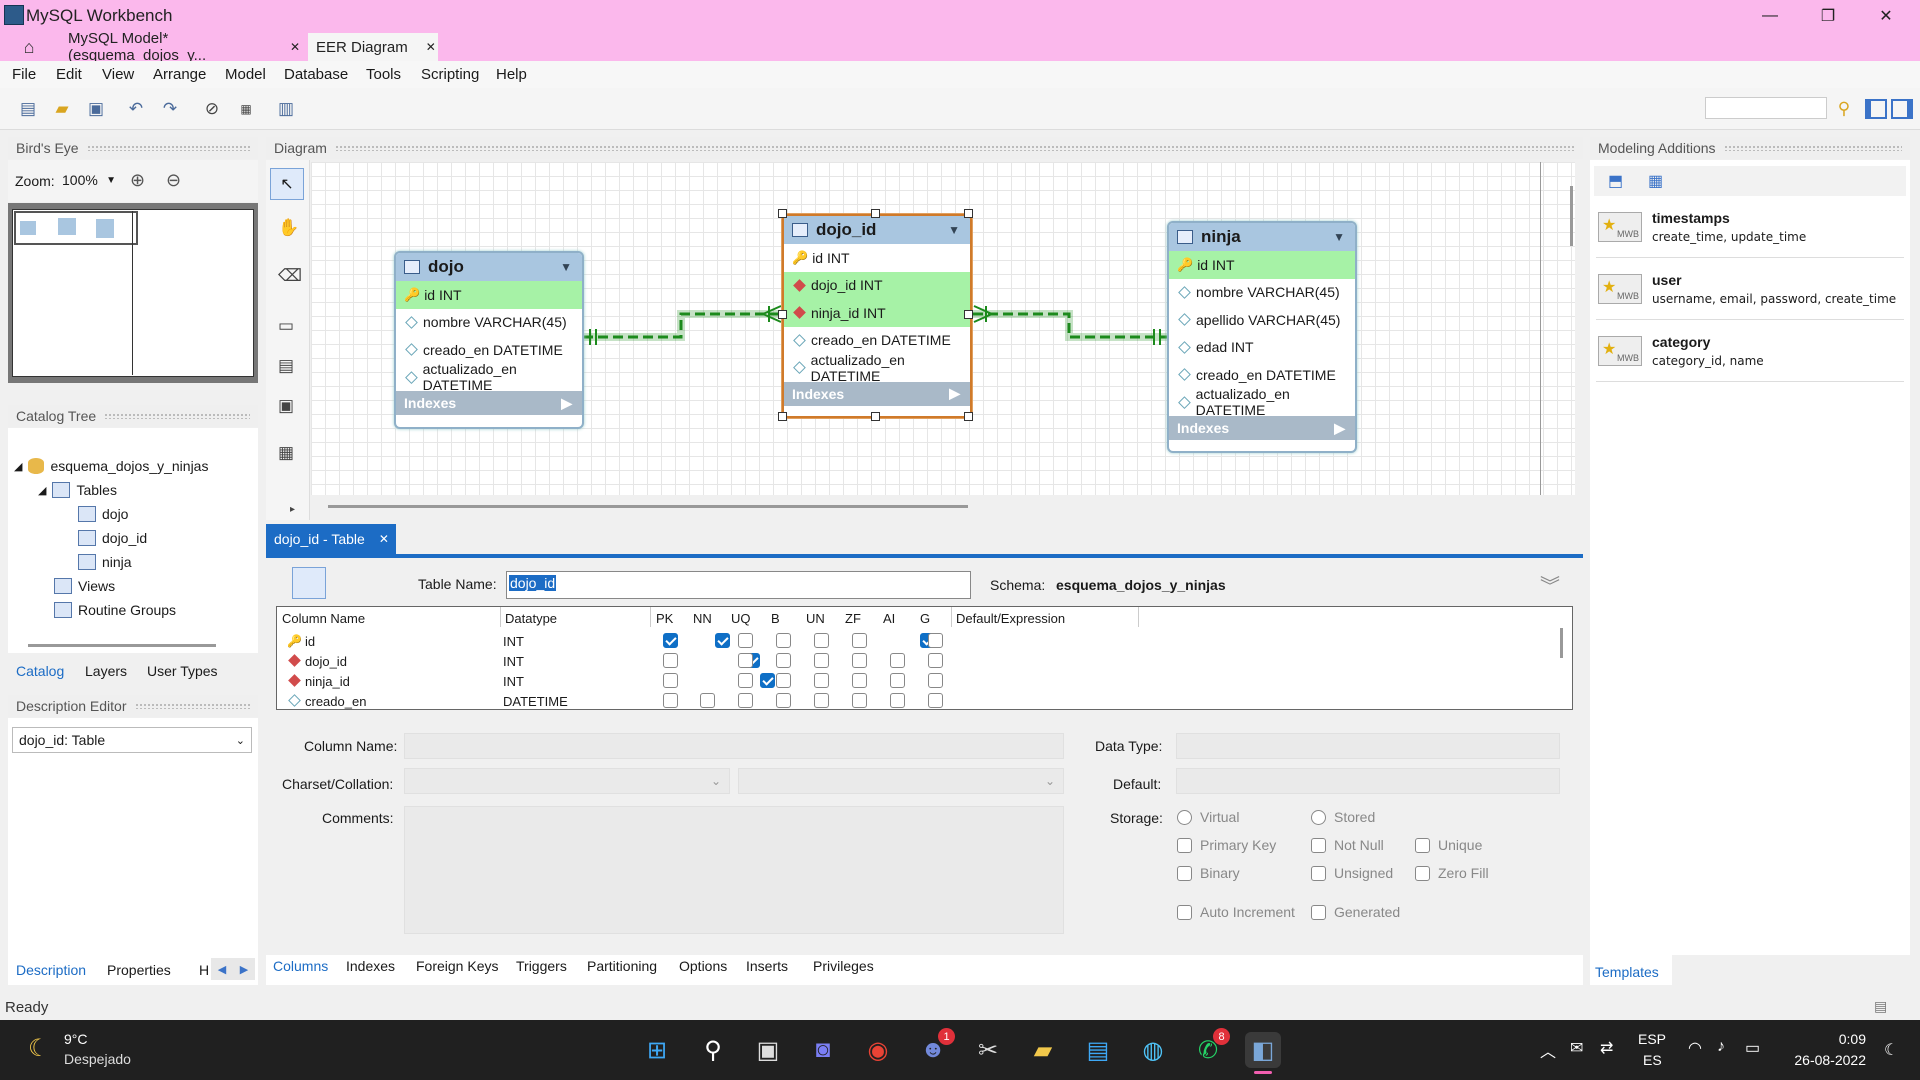  I want to click on tree-views: Views, so click(84, 586).